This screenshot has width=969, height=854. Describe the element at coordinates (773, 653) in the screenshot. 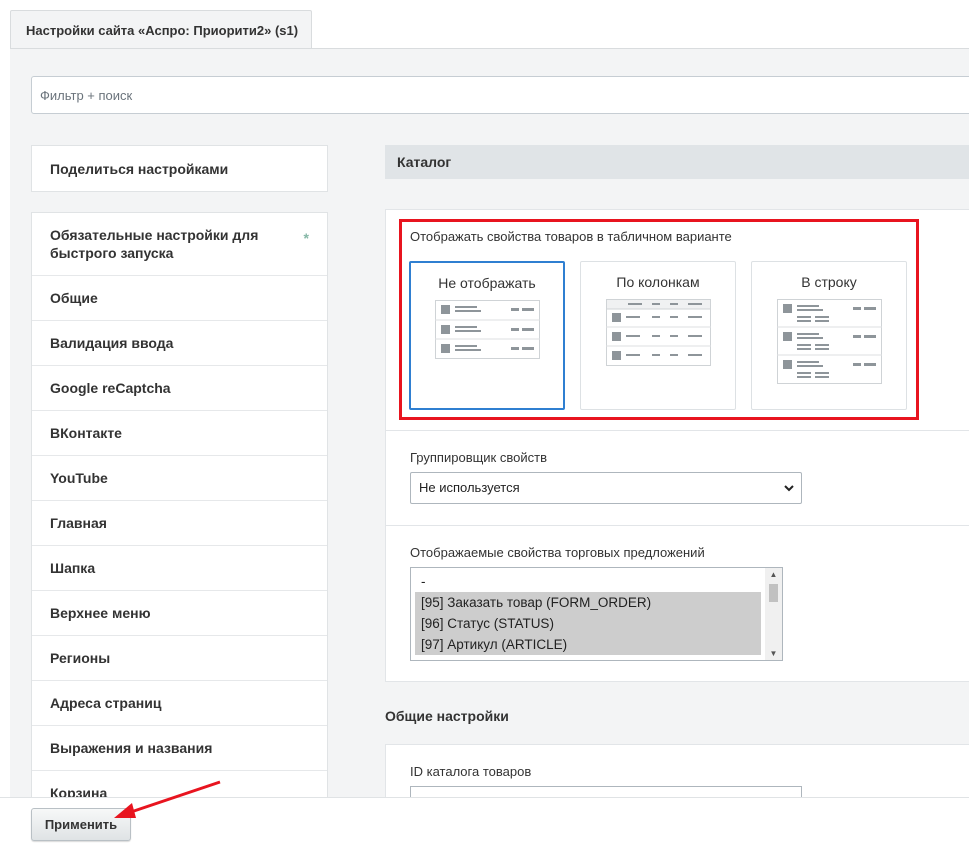

I see `scroll-down-icon: ▼` at that location.